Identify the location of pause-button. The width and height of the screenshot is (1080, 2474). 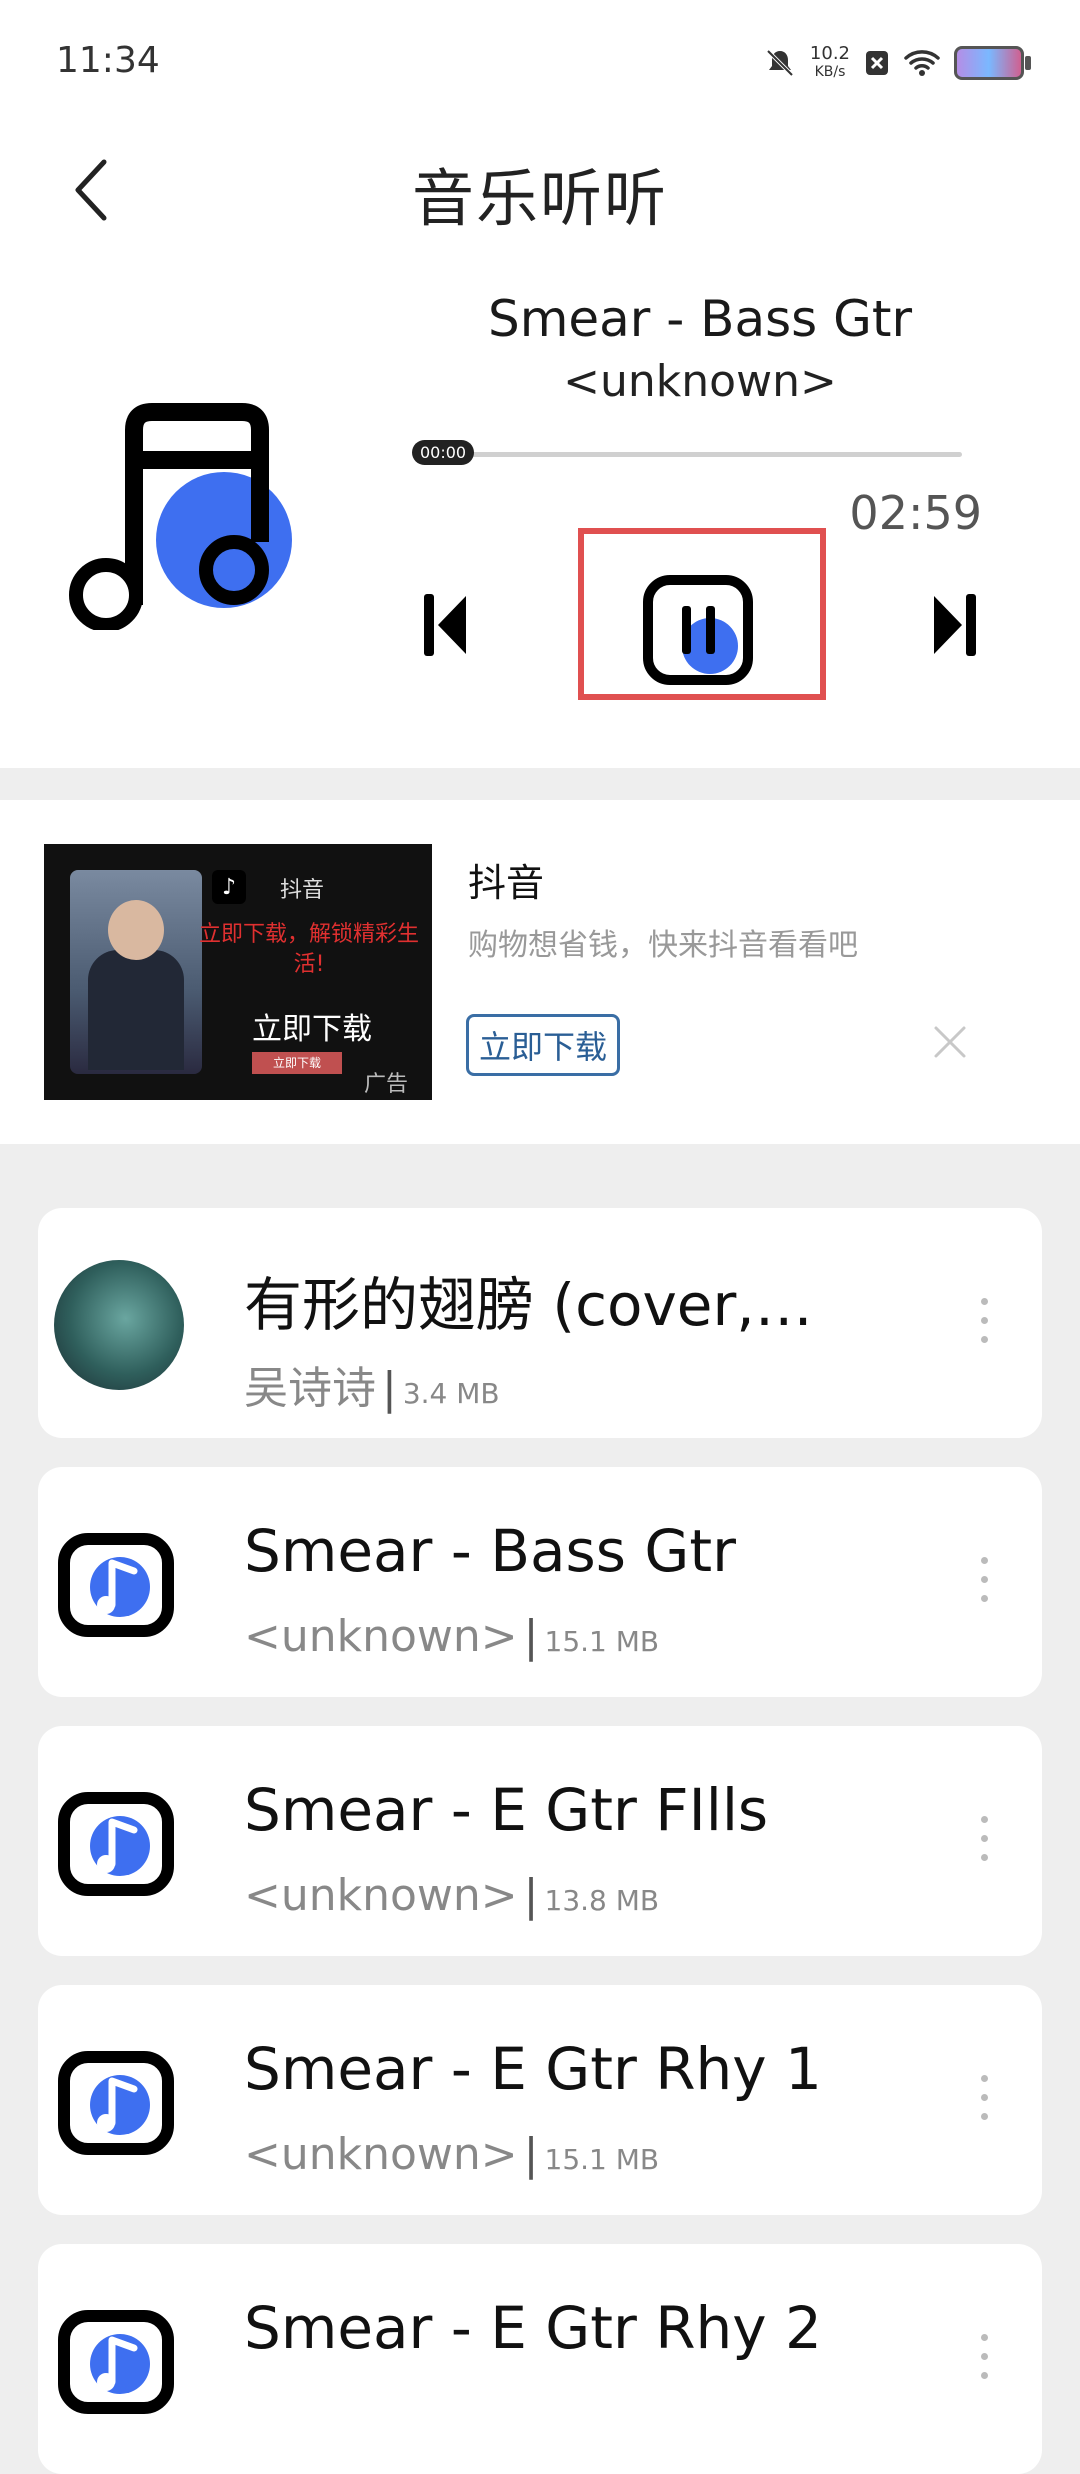
(698, 630).